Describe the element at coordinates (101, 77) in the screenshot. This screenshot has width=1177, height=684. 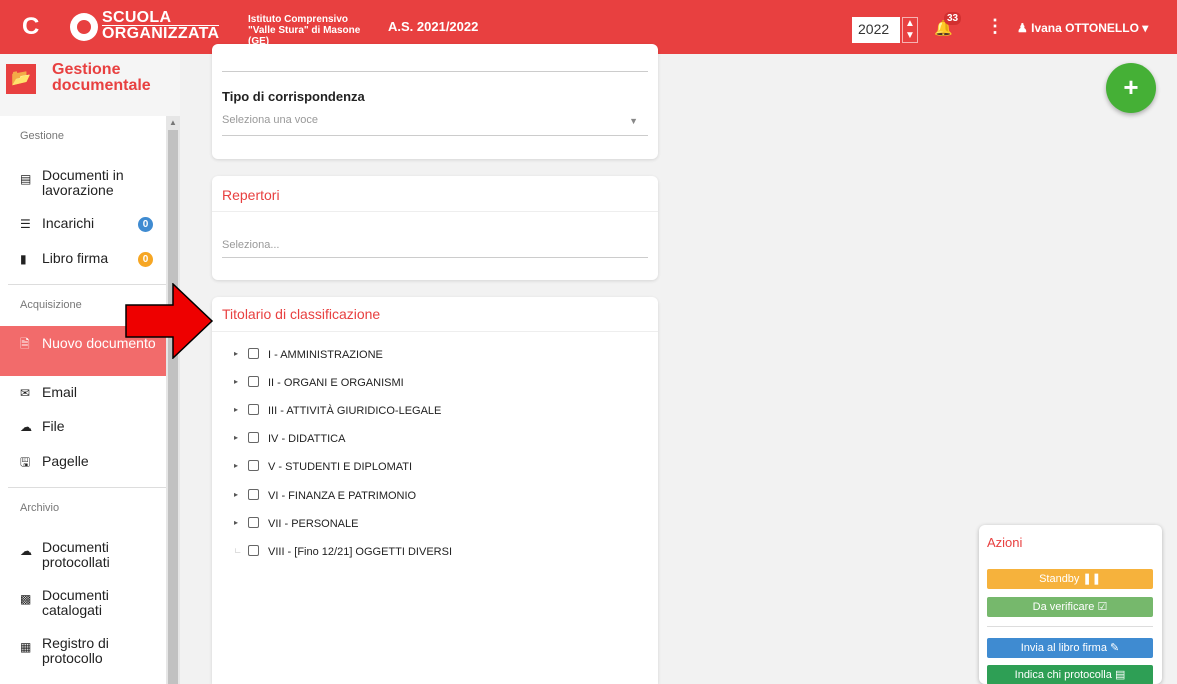
I see `module-title: Gestione documentale` at that location.